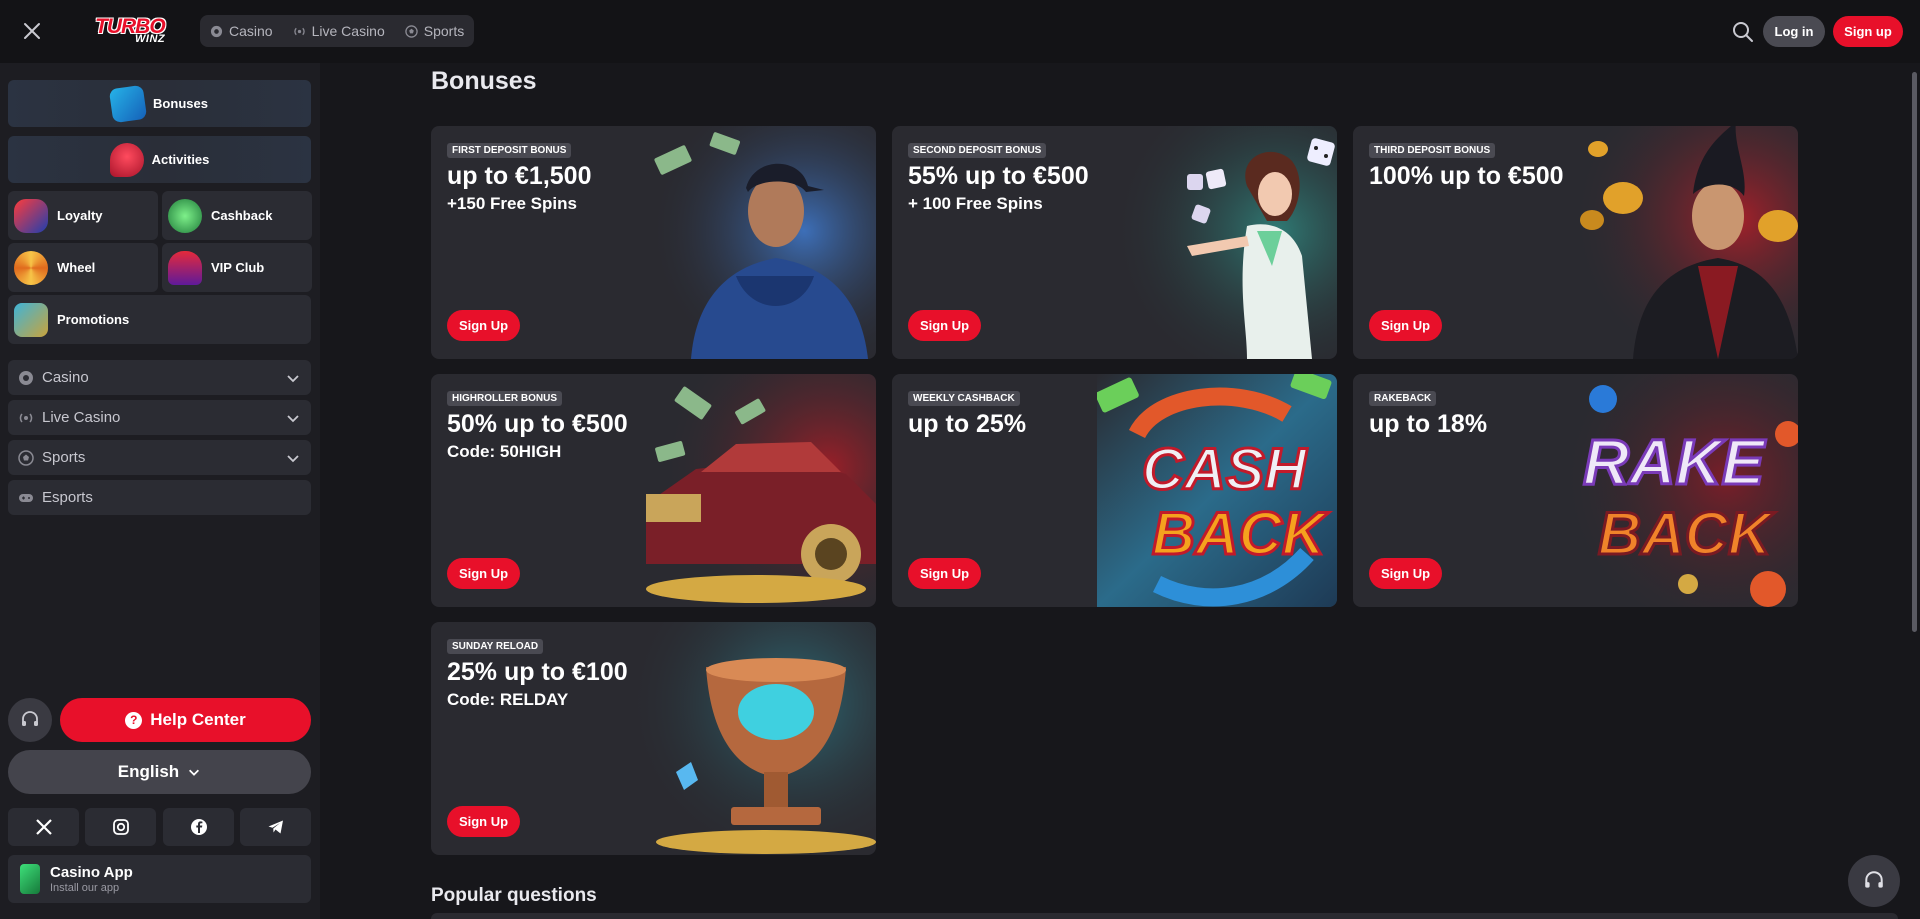 The height and width of the screenshot is (919, 1920). Describe the element at coordinates (185, 215) in the screenshot. I see `cashback-coin-icon` at that location.